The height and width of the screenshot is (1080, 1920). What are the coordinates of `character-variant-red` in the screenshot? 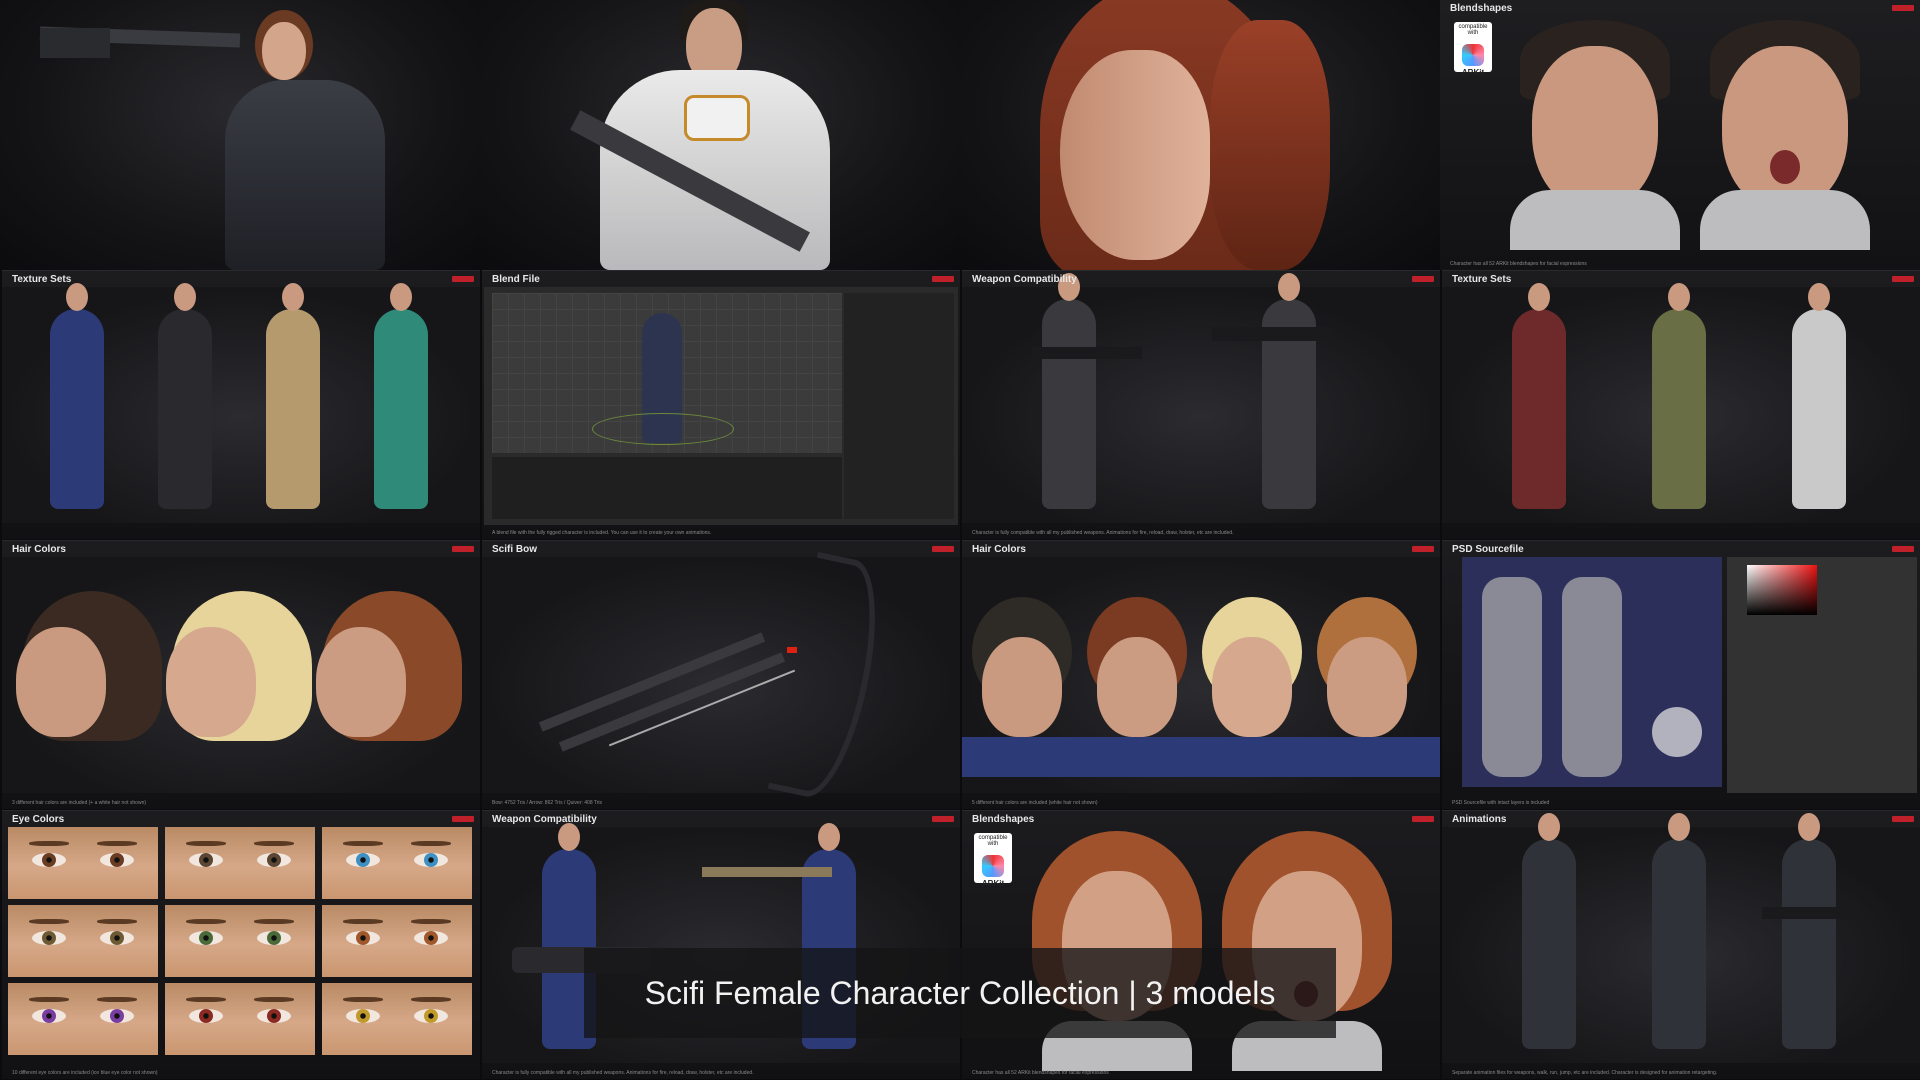 It's located at (1539, 396).